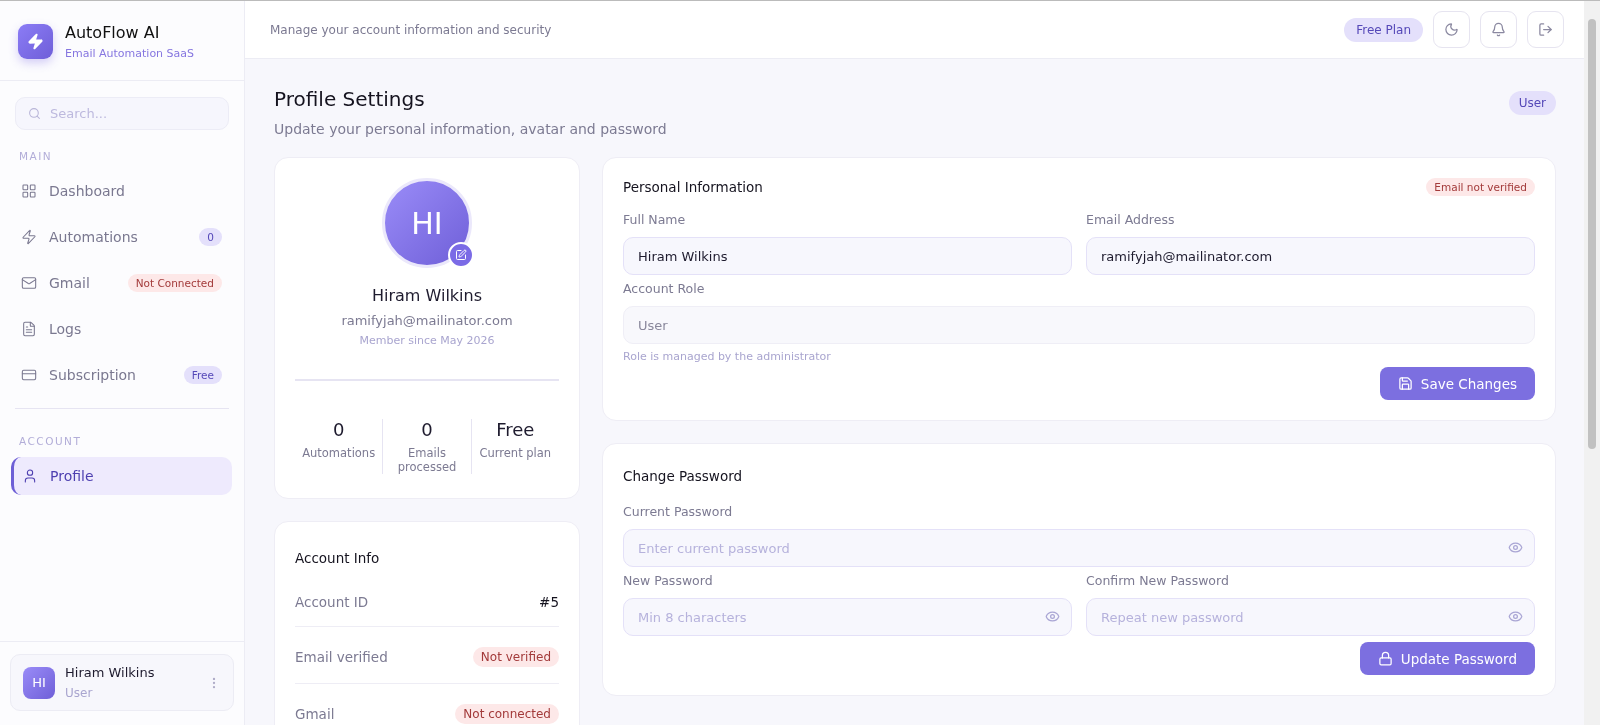  Describe the element at coordinates (174, 283) in the screenshot. I see `nav-badge: Not Connected` at that location.